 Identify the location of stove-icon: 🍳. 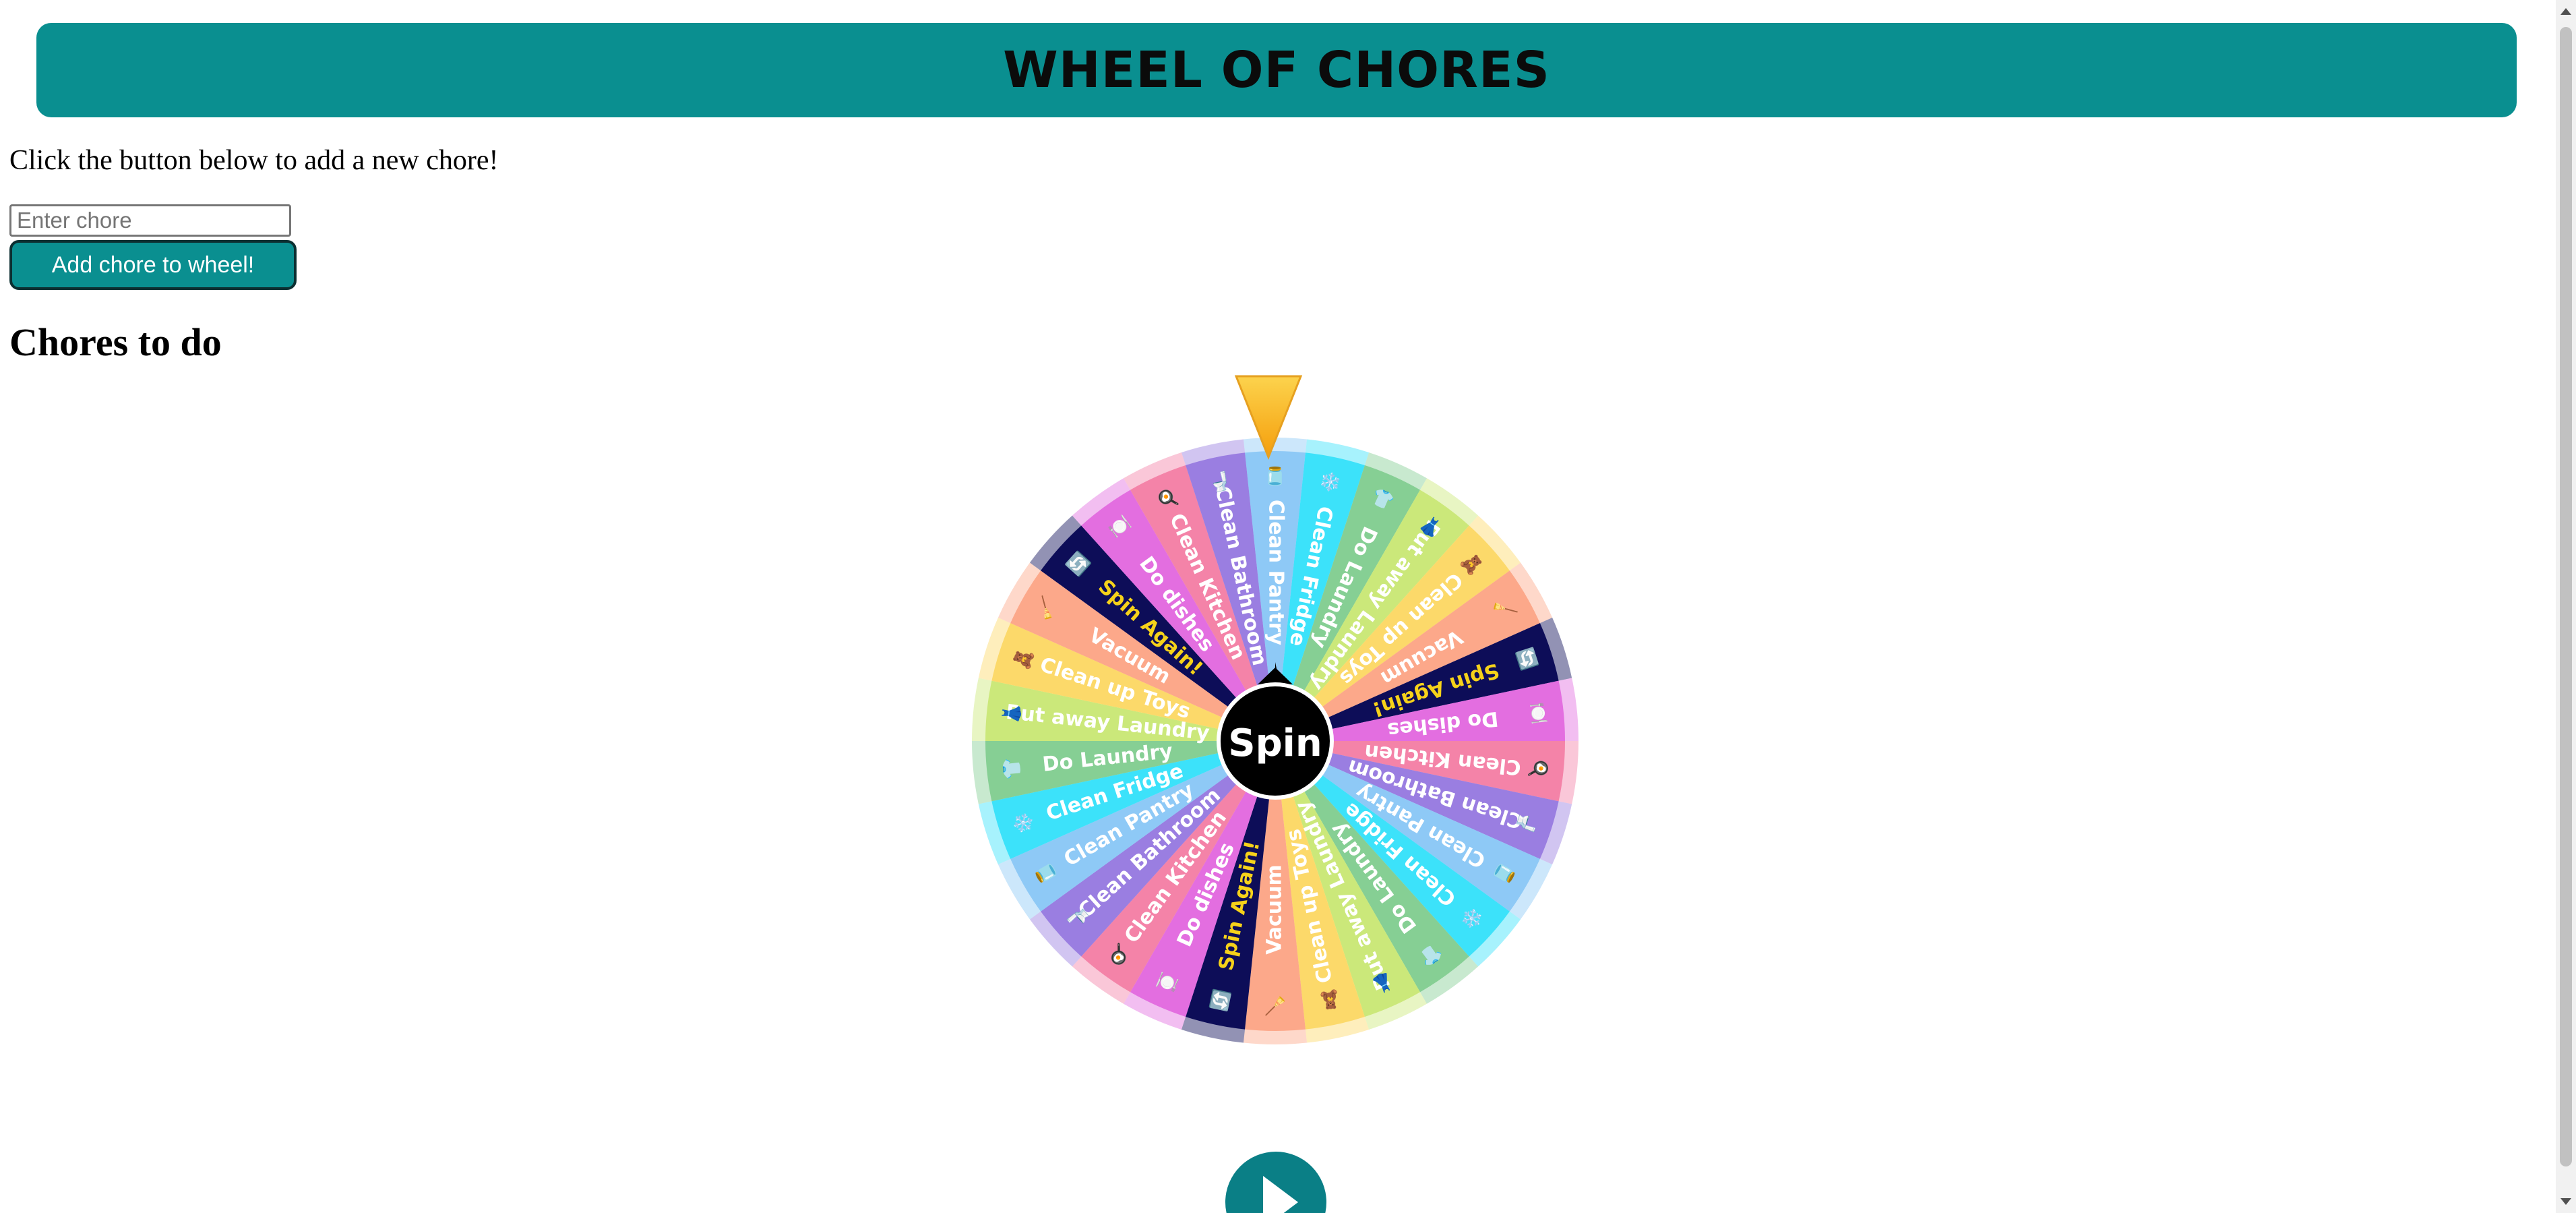
(1539, 768).